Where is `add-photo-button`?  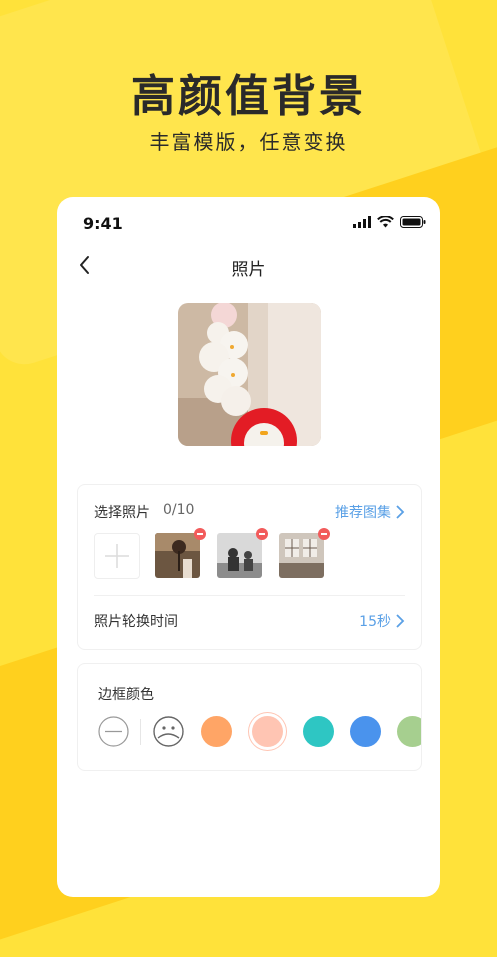
add-photo-button is located at coordinates (117, 556).